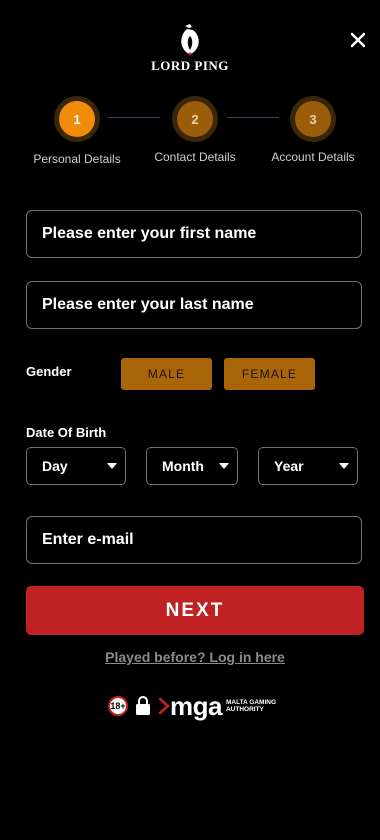 The width and height of the screenshot is (380, 840). I want to click on step-number: 3, so click(313, 119).